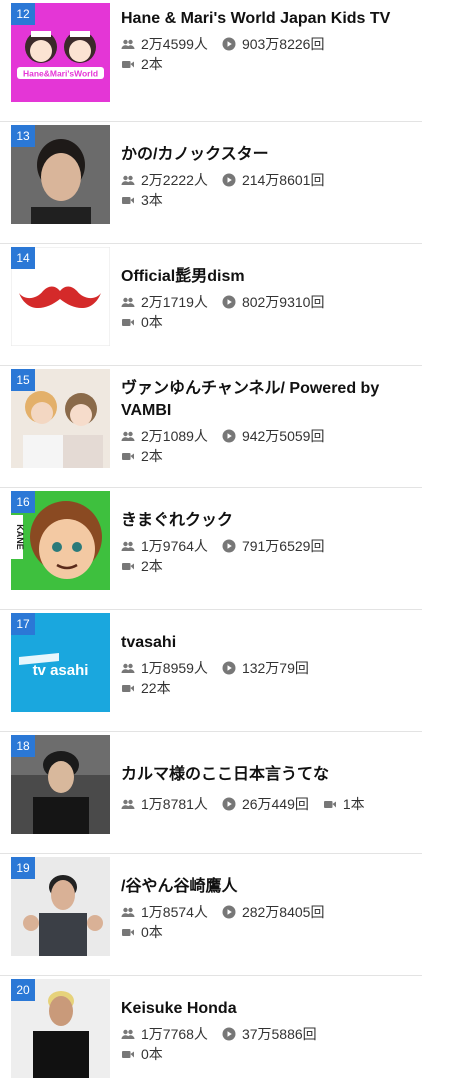 This screenshot has height=1087, width=471. What do you see at coordinates (211, 1031) in the screenshot?
I see `list-item: 20 Keisuke Honda 1万7768人 37万5886回 0本` at bounding box center [211, 1031].